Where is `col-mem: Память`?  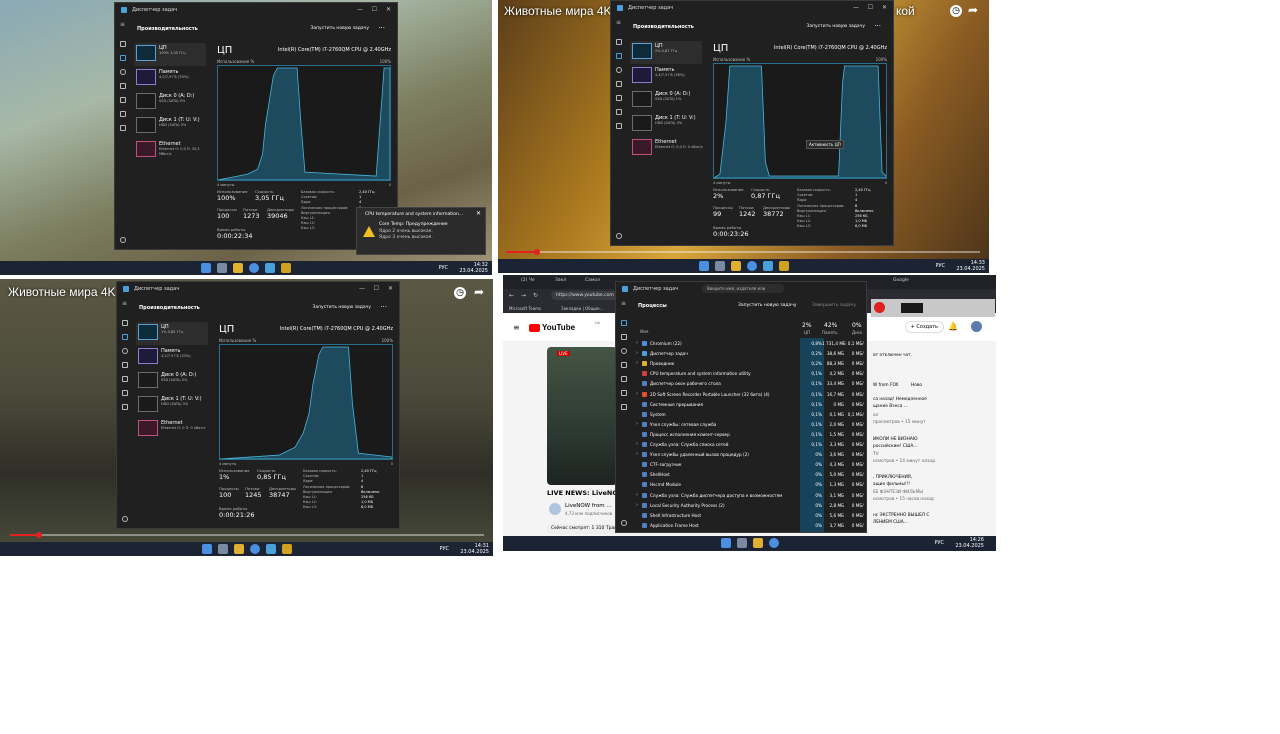 col-mem: Память is located at coordinates (830, 332).